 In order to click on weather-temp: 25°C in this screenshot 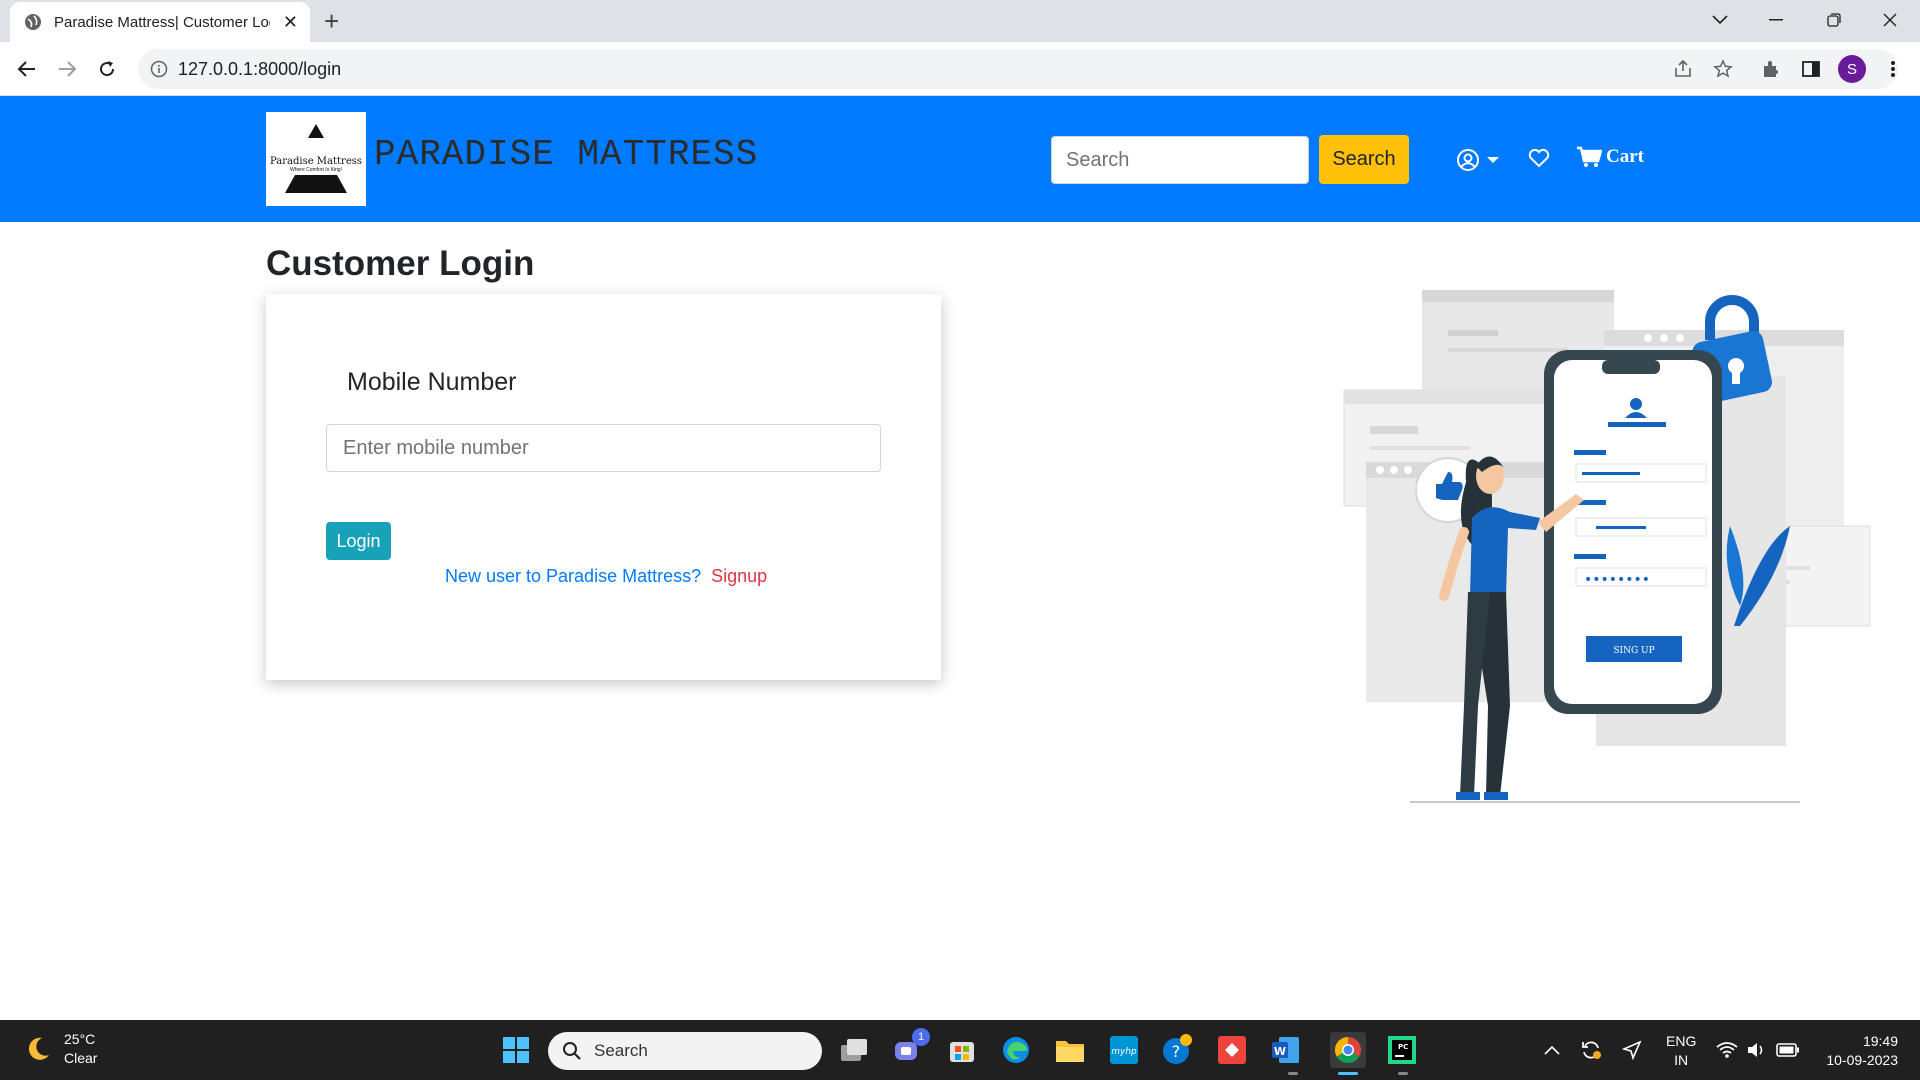, I will do `click(80, 1039)`.